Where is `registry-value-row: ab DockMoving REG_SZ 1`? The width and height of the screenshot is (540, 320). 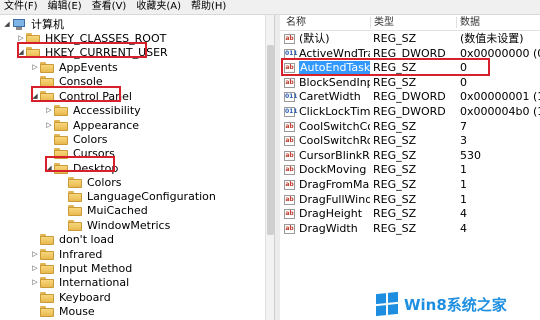 registry-value-row: ab DockMoving REG_SZ 1 is located at coordinates (410, 170).